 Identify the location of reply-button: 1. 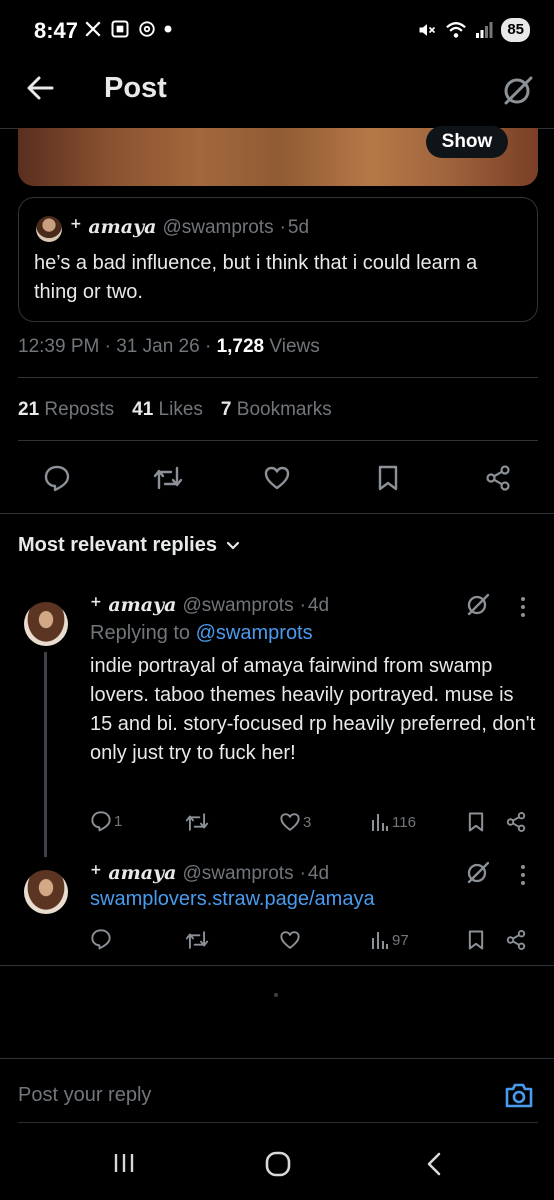
(106, 821).